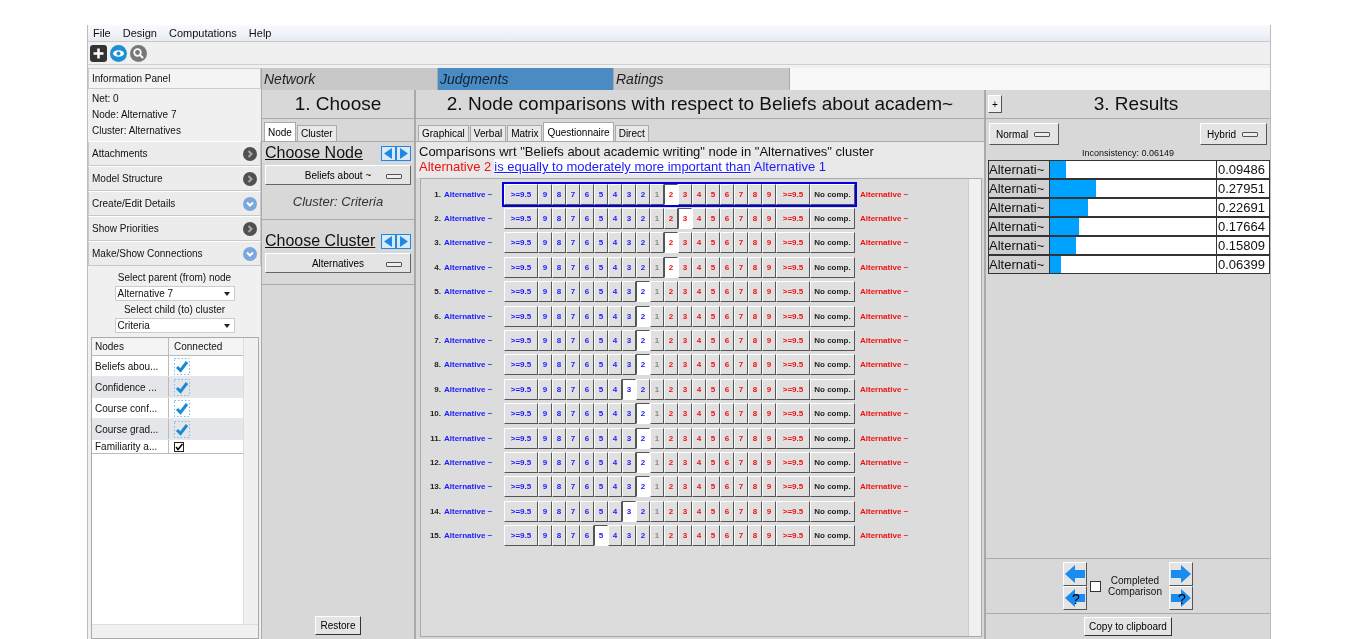 The height and width of the screenshot is (639, 1357). I want to click on view-dropdown: Hybrid, so click(1233, 134).